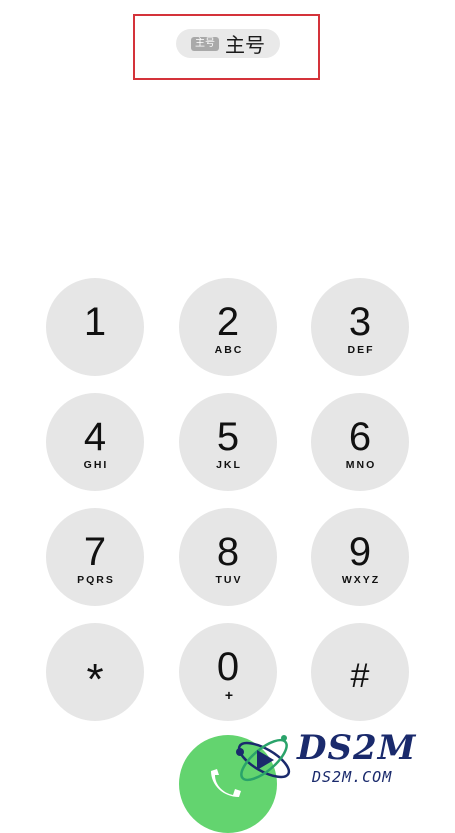  I want to click on key-digit: 6, so click(360, 437).